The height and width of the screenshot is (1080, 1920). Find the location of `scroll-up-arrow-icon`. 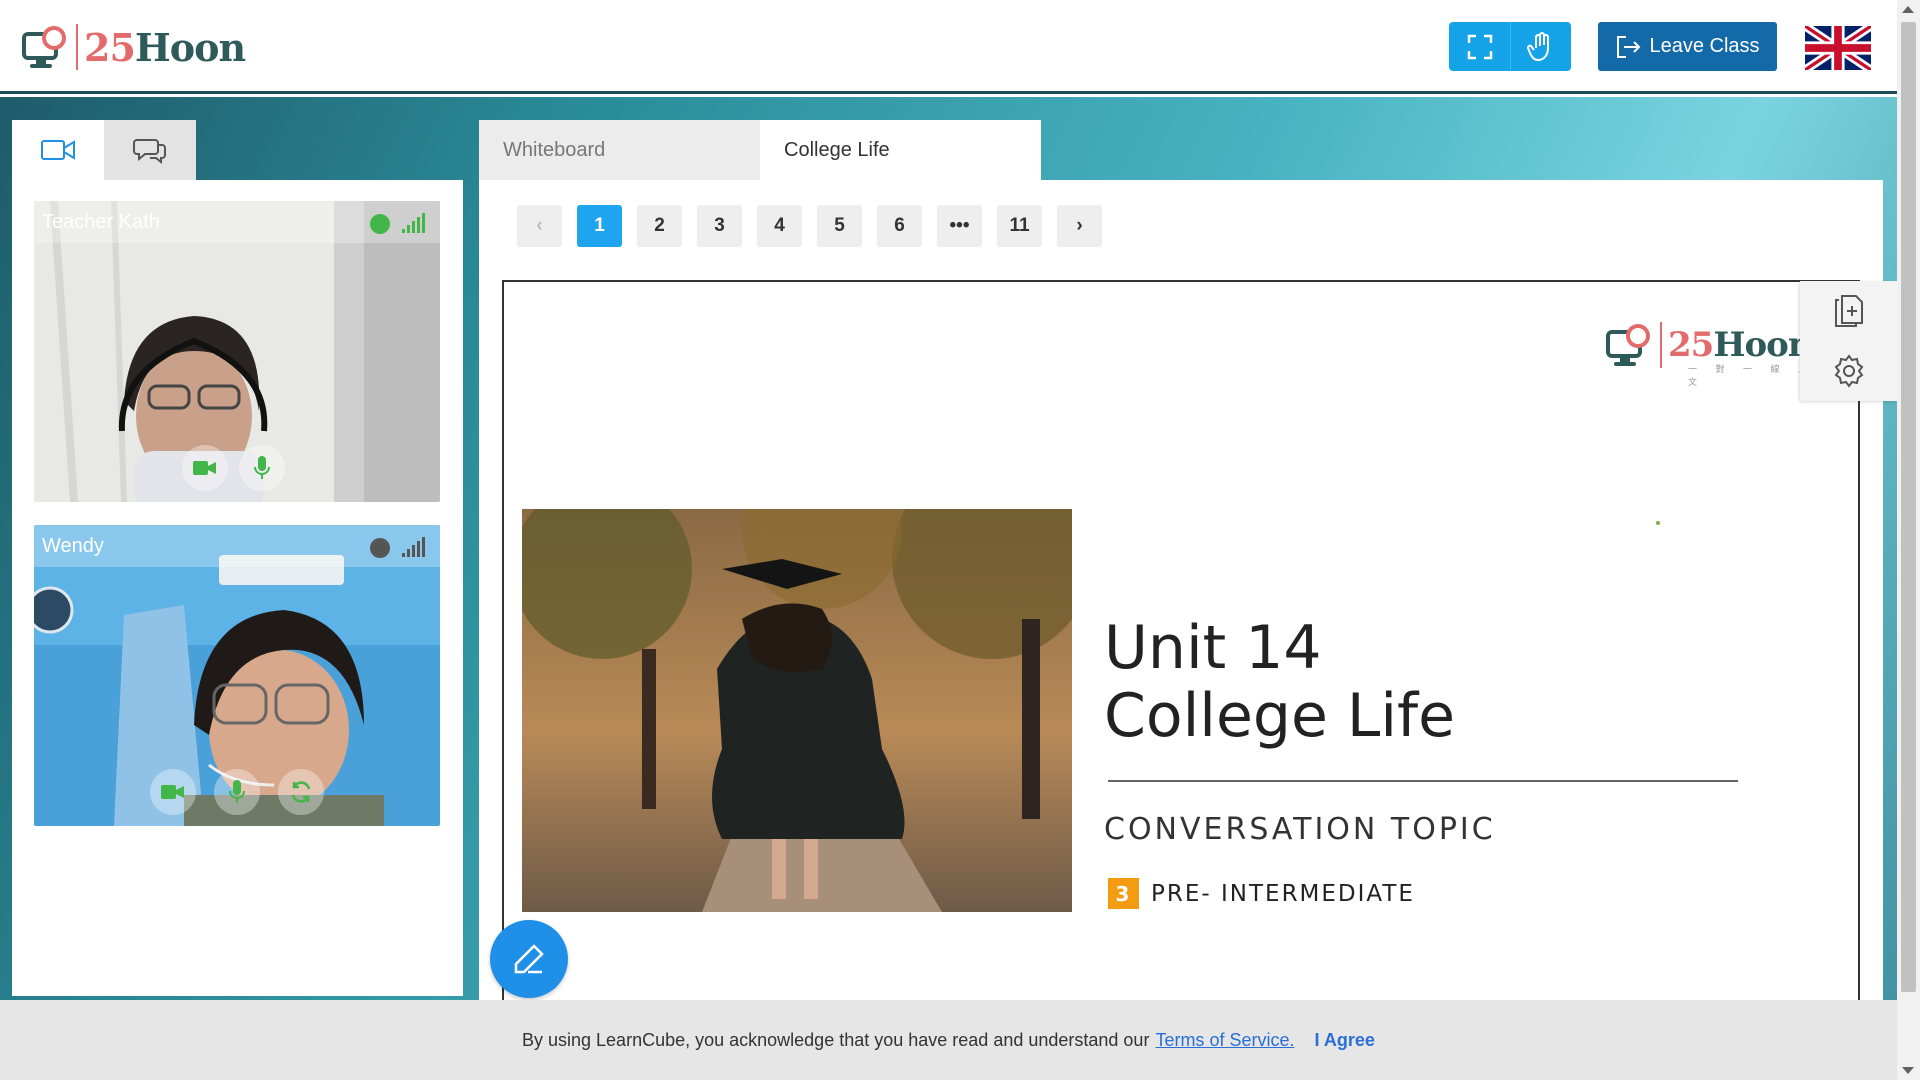

scroll-up-arrow-icon is located at coordinates (1908, 9).